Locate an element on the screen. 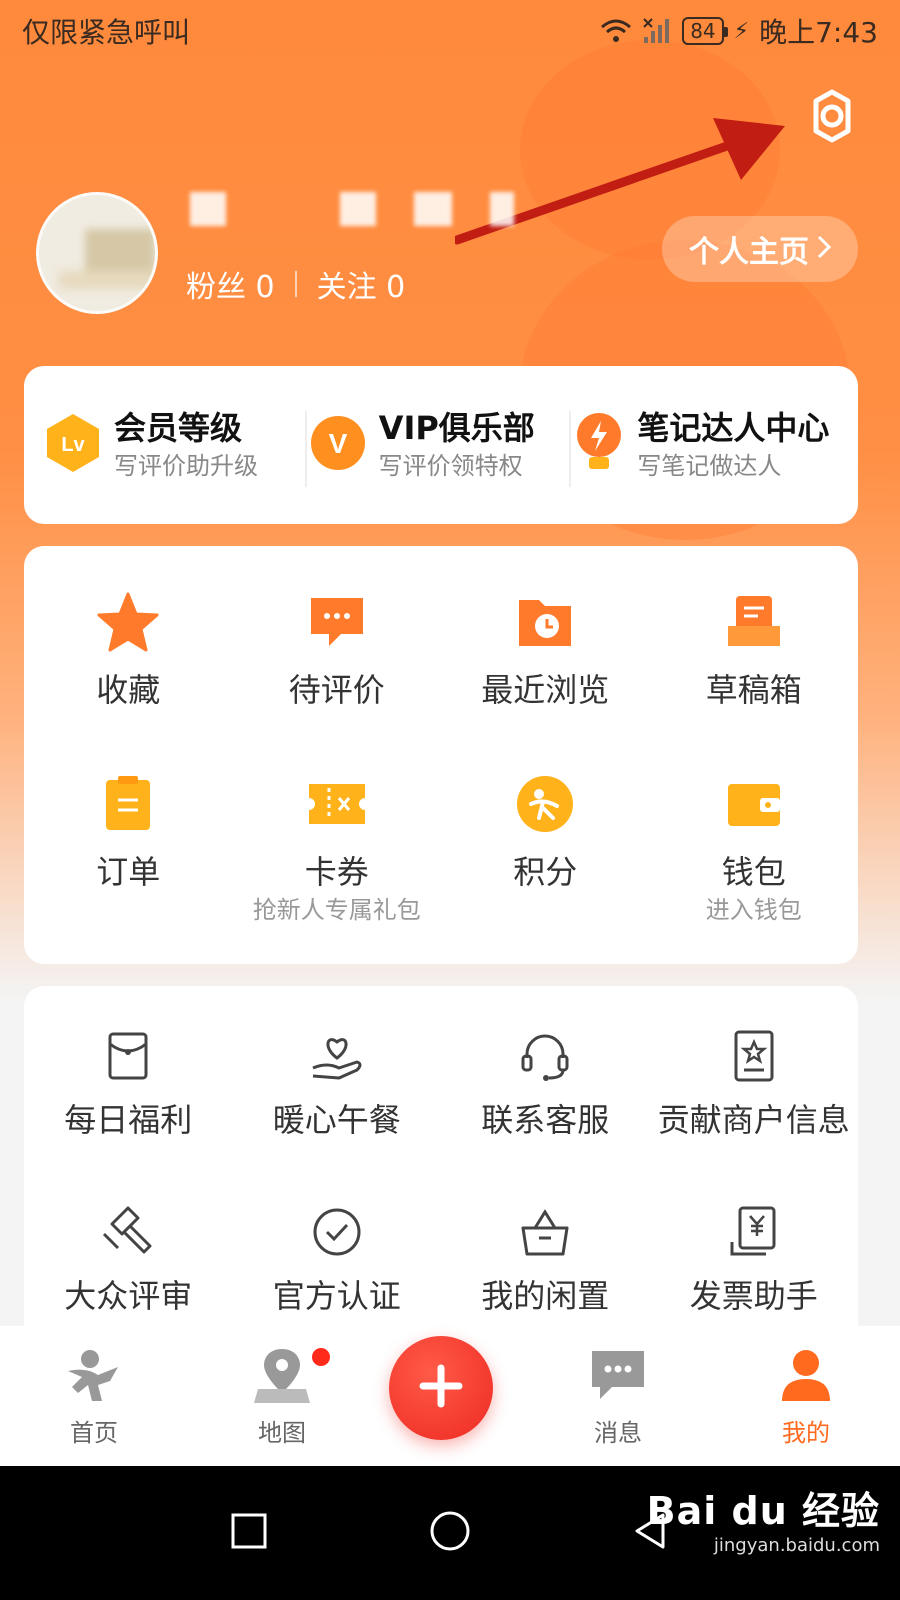 This screenshot has height=1600, width=900. daily-welfare-button: 每日福利 is located at coordinates (128, 1085).